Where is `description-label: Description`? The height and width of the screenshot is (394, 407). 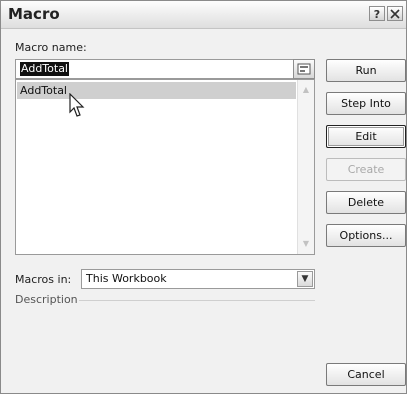 description-label: Description is located at coordinates (46, 299).